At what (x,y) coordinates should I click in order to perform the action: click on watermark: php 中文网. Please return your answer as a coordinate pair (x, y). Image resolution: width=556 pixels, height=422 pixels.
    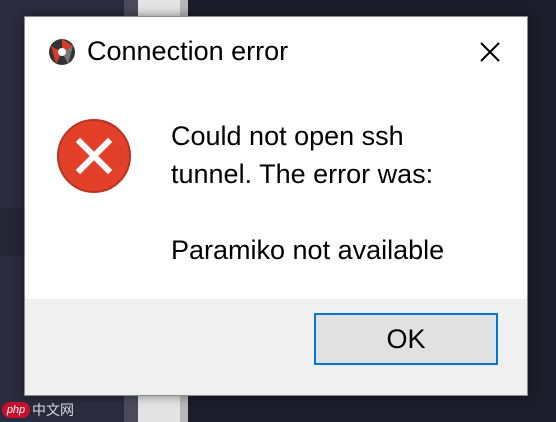
    Looking at the image, I should click on (38, 410).